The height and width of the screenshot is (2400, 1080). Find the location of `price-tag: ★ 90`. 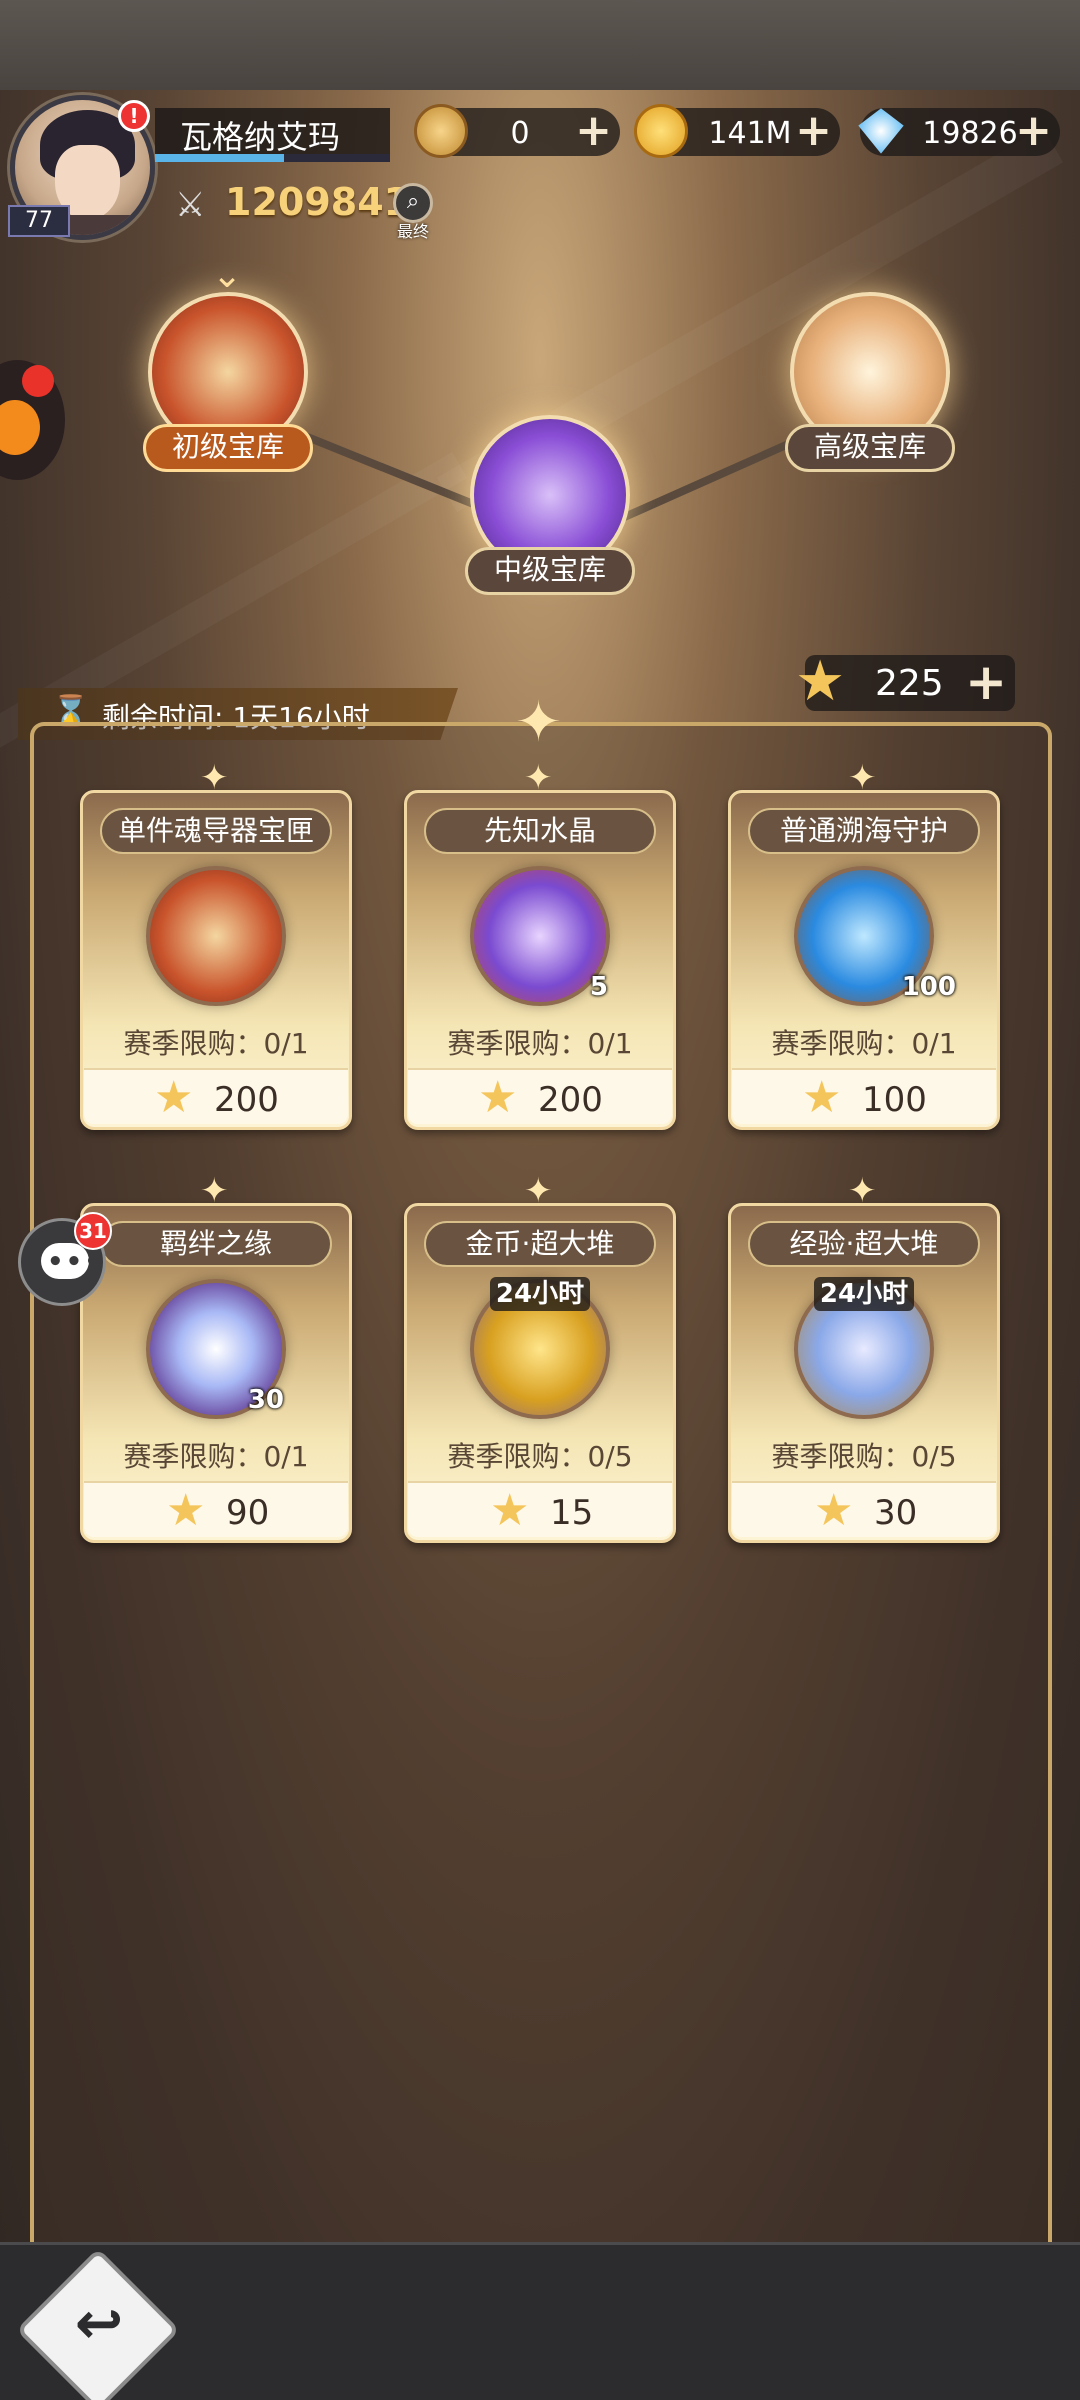

price-tag: ★ 90 is located at coordinates (216, 1509).